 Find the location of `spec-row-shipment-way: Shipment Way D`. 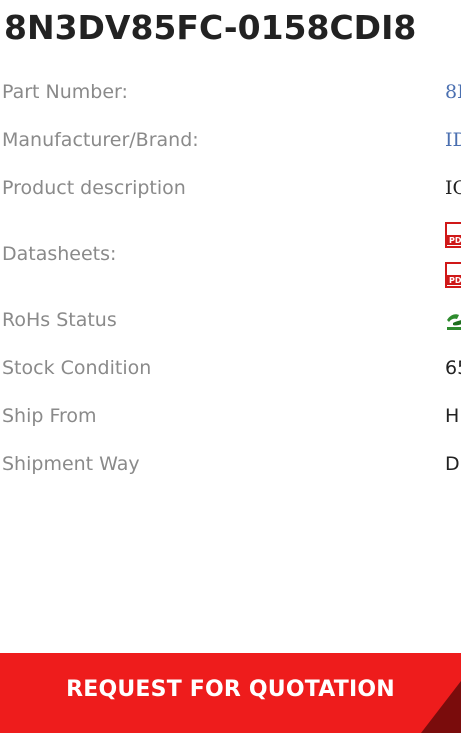

spec-row-shipment-way: Shipment Way D is located at coordinates (230, 464).